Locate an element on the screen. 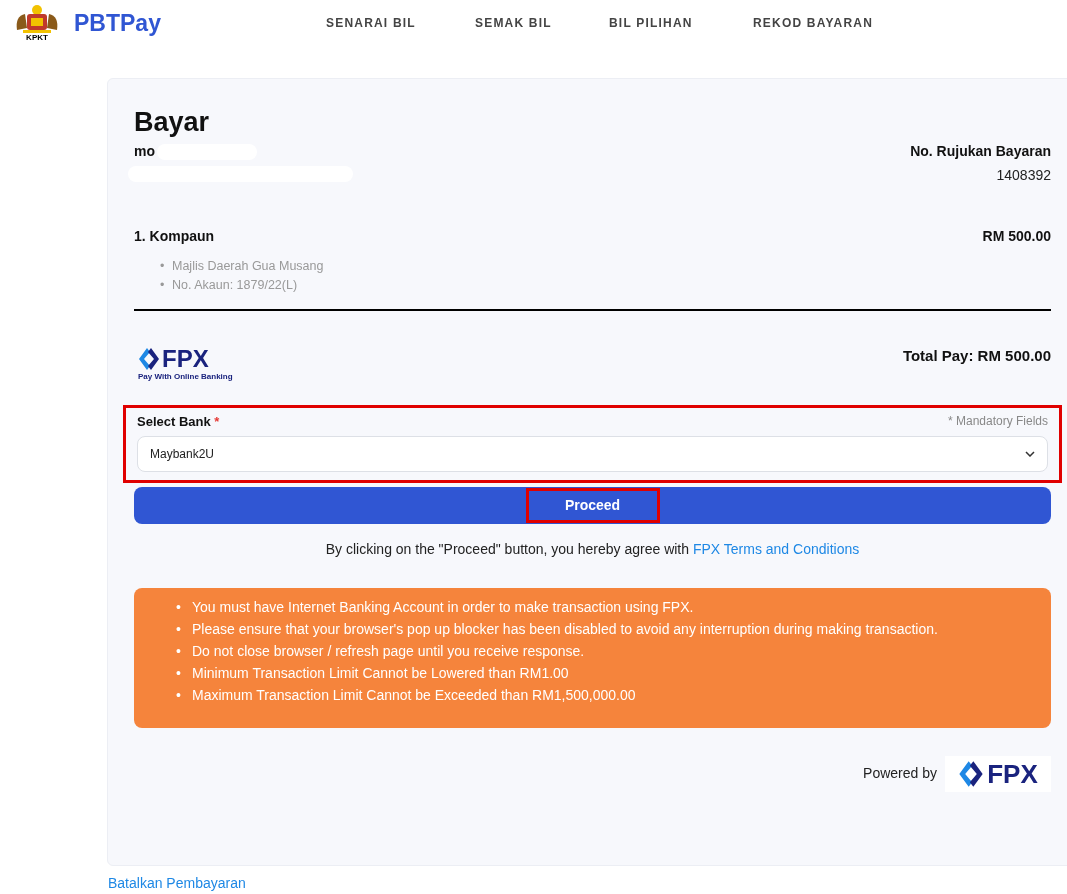 The image size is (1067, 894). emblem-logo: KPKT is located at coordinates (37, 23).